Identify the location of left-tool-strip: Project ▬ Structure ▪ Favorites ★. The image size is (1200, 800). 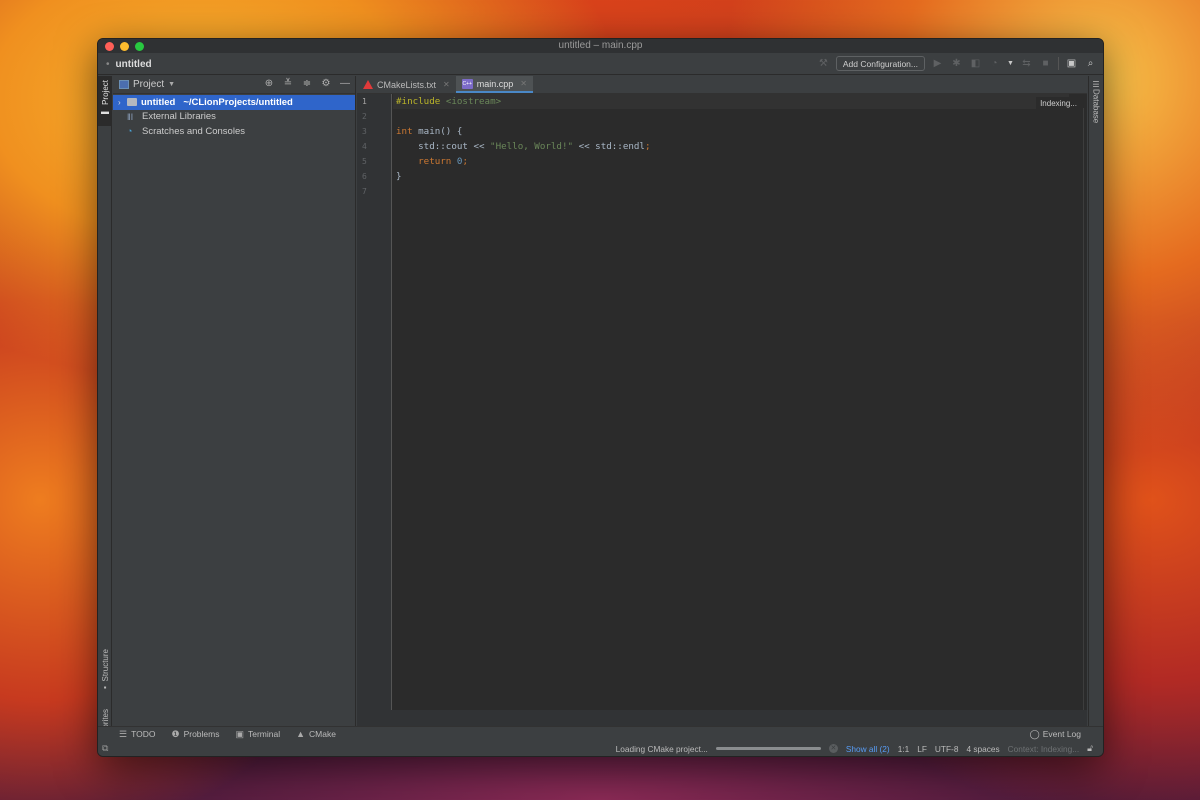
(105, 415).